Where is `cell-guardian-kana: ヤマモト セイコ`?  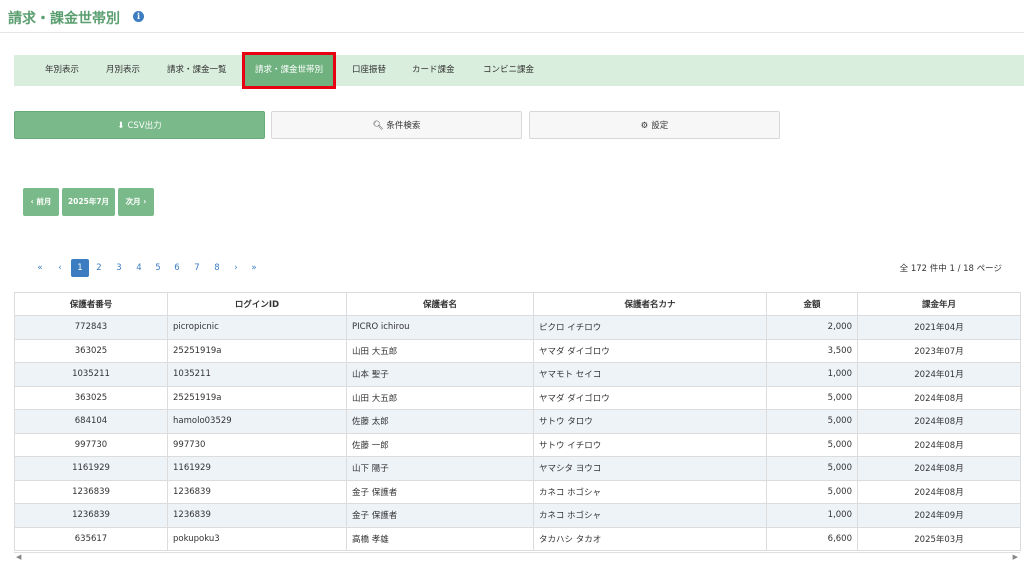
cell-guardian-kana: ヤマモト セイコ is located at coordinates (650, 374).